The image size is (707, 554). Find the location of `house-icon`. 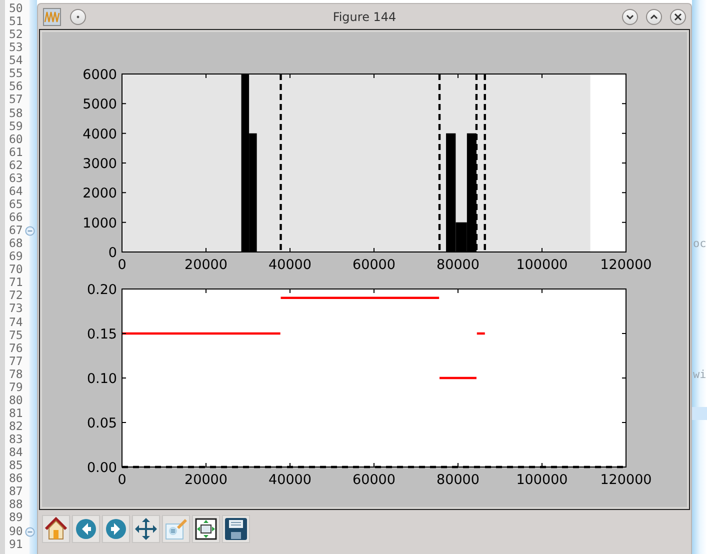

house-icon is located at coordinates (56, 529).